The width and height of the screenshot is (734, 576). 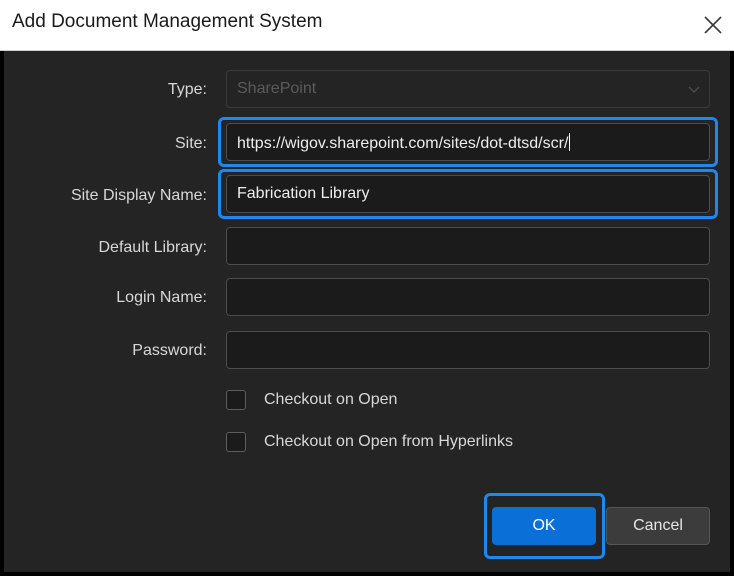 I want to click on text-caret, so click(x=570, y=142).